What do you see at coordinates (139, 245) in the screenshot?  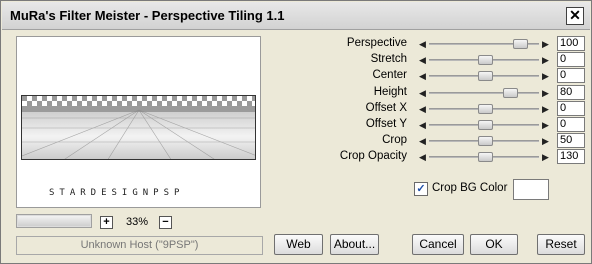 I see `host-status: Unknown Host ("9PSP")` at bounding box center [139, 245].